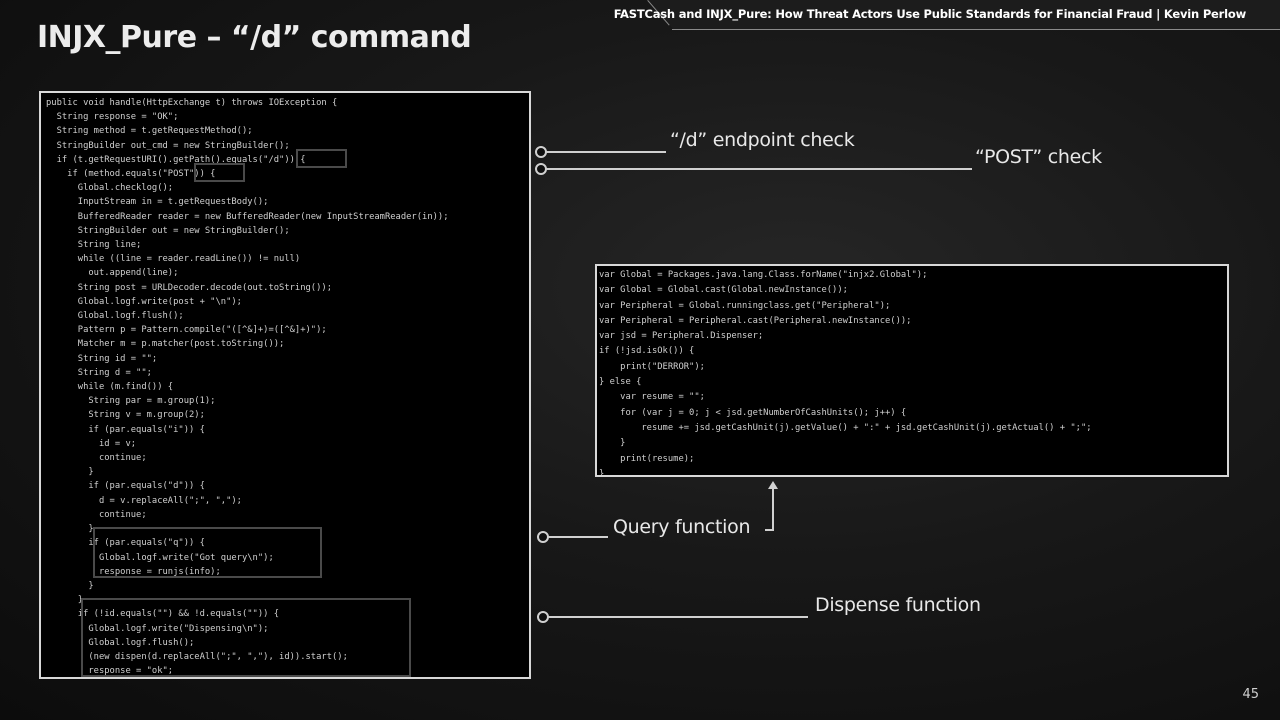 The height and width of the screenshot is (720, 1280). What do you see at coordinates (131, 401) in the screenshot?
I see `code-line: String par = m.group(1);` at bounding box center [131, 401].